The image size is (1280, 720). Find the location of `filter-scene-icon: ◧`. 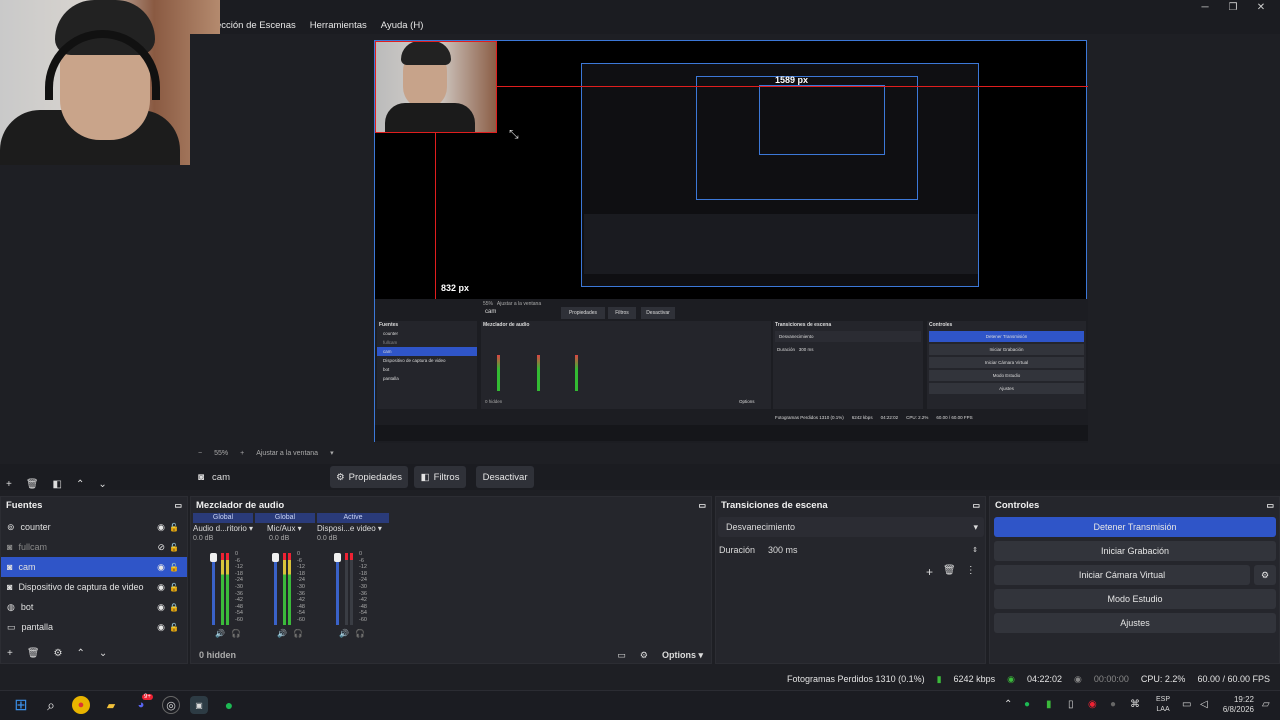

filter-scene-icon: ◧ is located at coordinates (57, 484).